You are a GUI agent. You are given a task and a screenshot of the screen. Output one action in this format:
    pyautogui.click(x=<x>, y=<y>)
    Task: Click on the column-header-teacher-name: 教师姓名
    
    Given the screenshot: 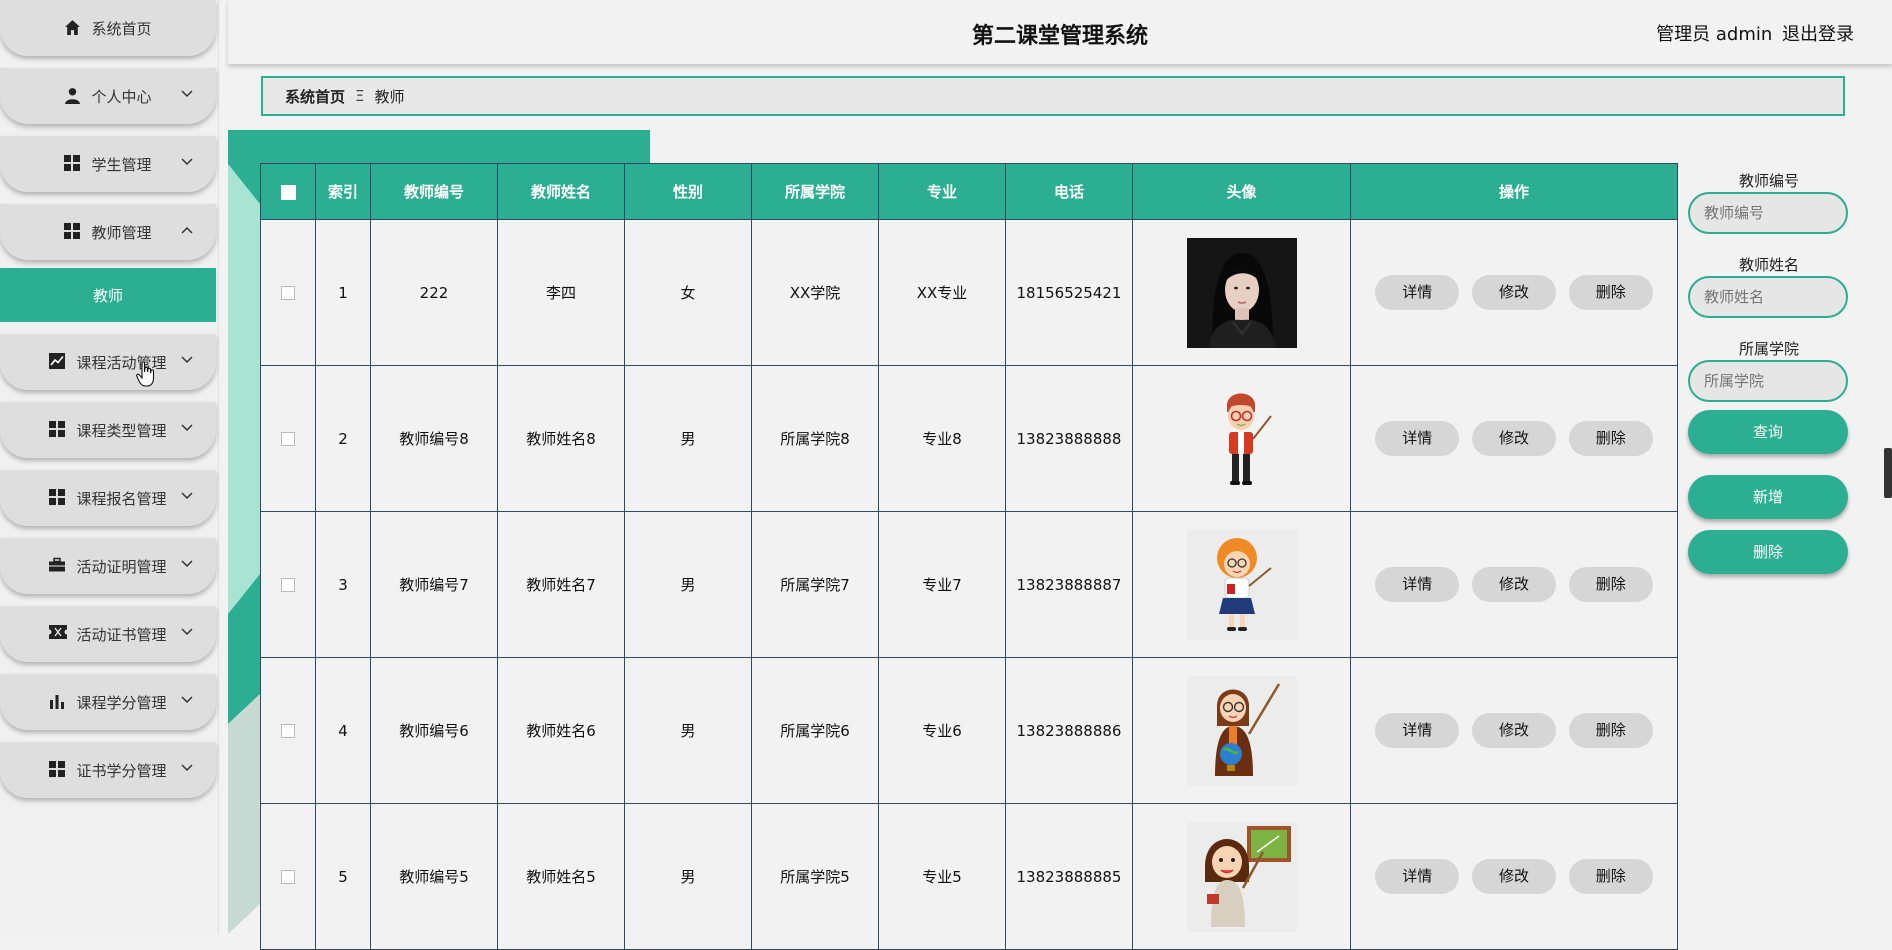 What is the action you would take?
    pyautogui.click(x=561, y=191)
    